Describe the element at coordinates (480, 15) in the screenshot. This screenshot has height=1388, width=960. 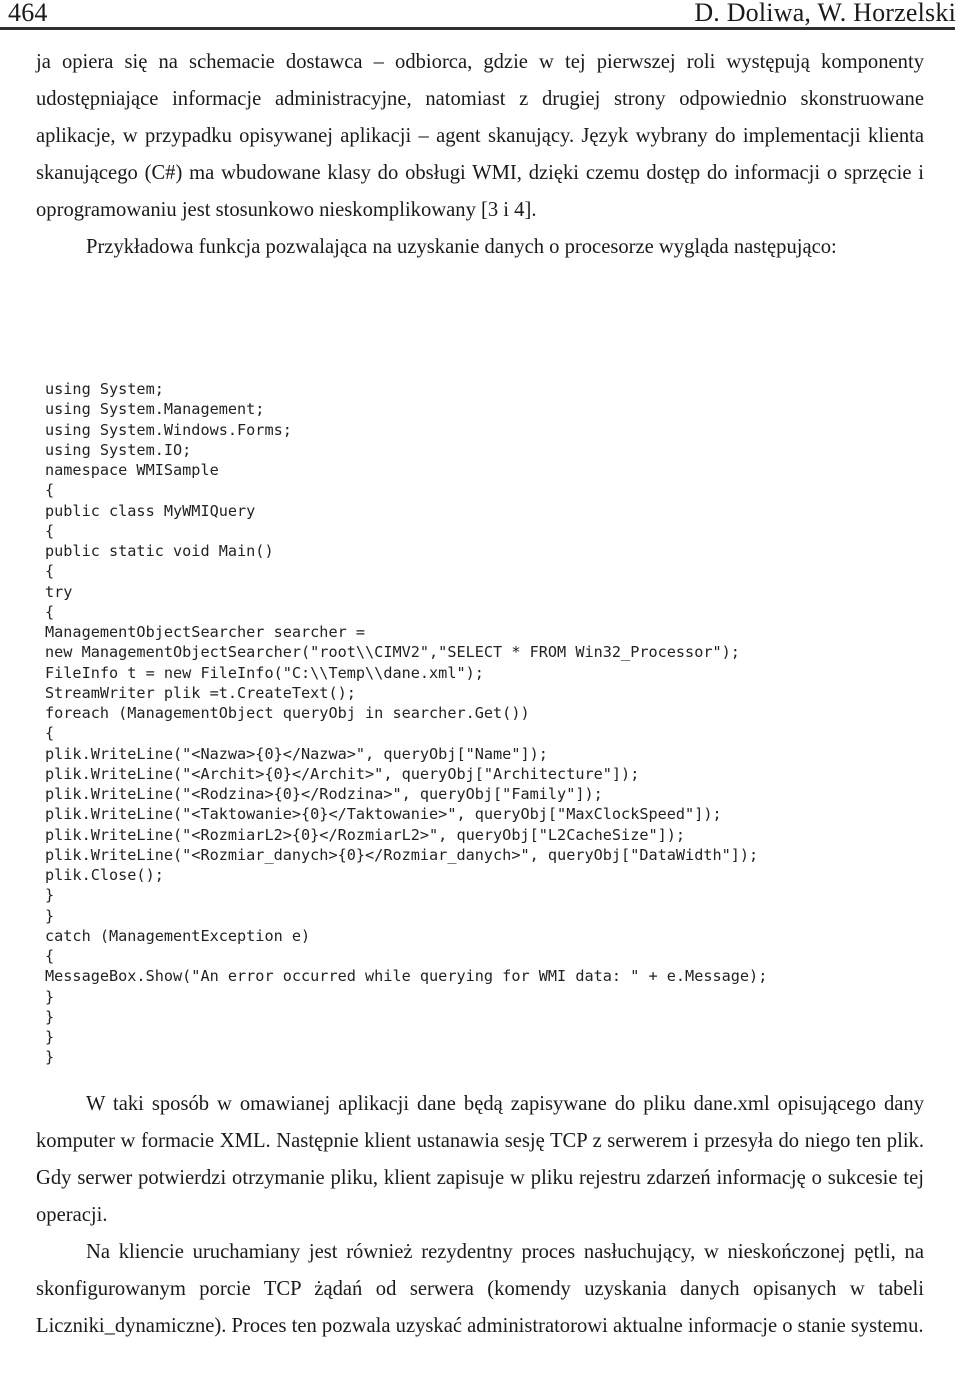
I see `running-head: 464 D. Doliwa, W. Horzelski` at that location.